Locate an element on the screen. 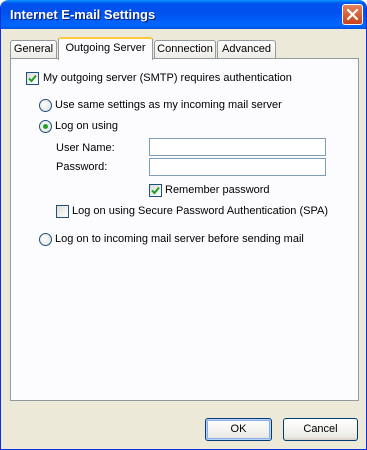 The width and height of the screenshot is (367, 450). remember-password-checkbox is located at coordinates (155, 190).